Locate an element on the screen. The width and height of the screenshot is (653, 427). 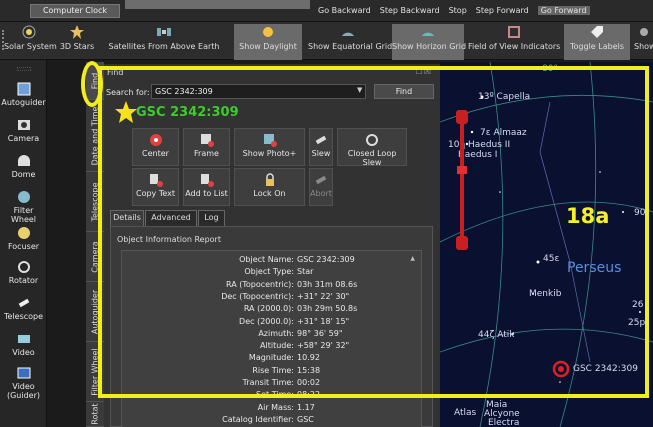
show-daylight-button: Show Daylight is located at coordinates (268, 42).